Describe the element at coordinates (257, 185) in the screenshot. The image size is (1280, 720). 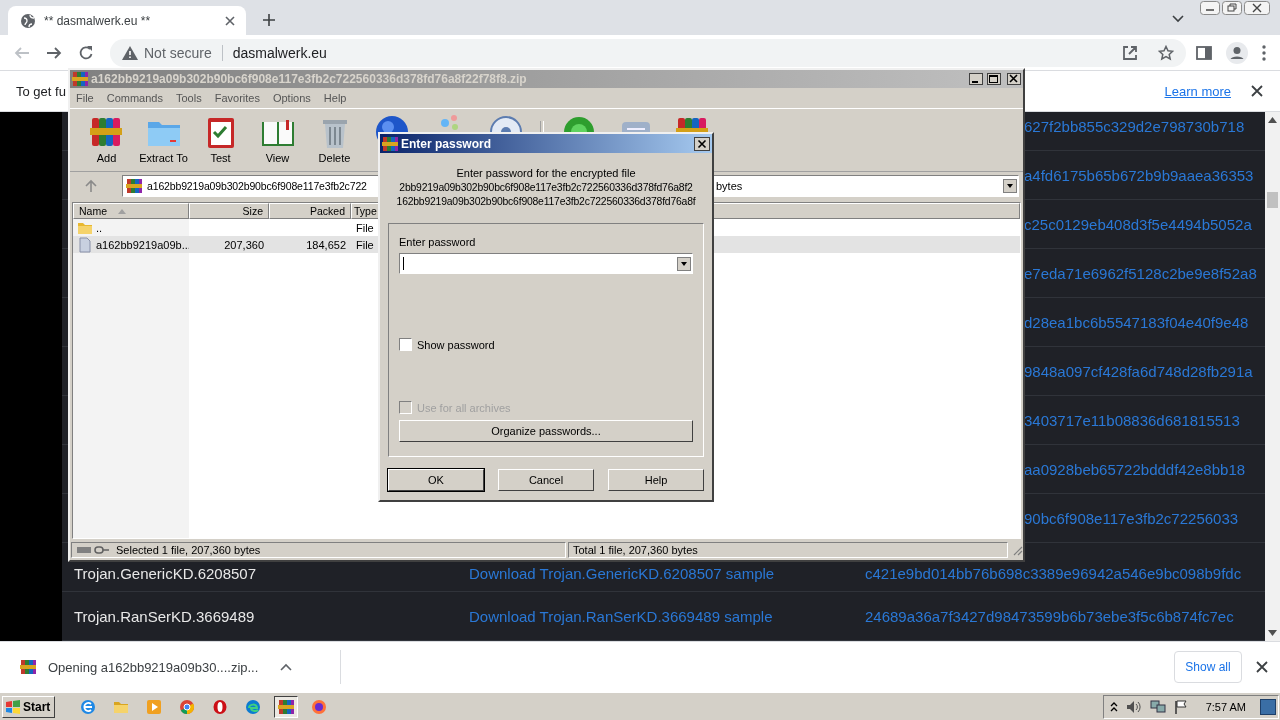
I see `path-text: a162bb9219a09b302b90bc6f908e117e3fb2c722` at that location.